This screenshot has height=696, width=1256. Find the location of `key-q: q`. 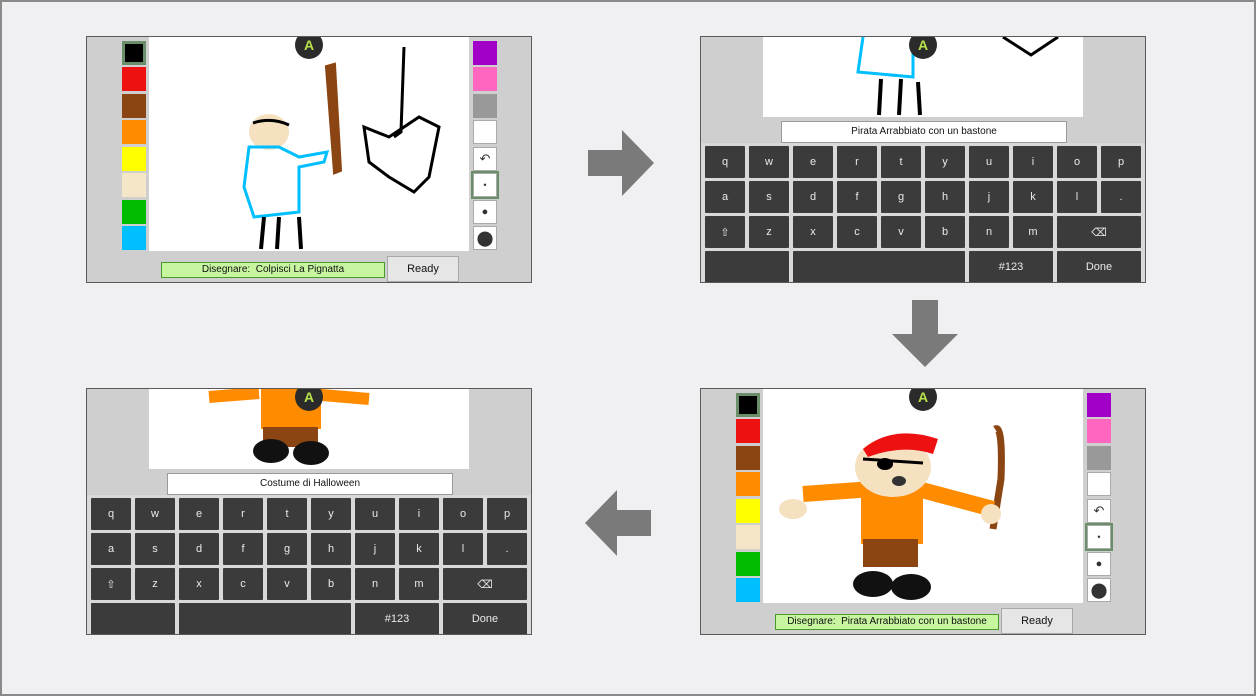

key-q: q is located at coordinates (725, 162).